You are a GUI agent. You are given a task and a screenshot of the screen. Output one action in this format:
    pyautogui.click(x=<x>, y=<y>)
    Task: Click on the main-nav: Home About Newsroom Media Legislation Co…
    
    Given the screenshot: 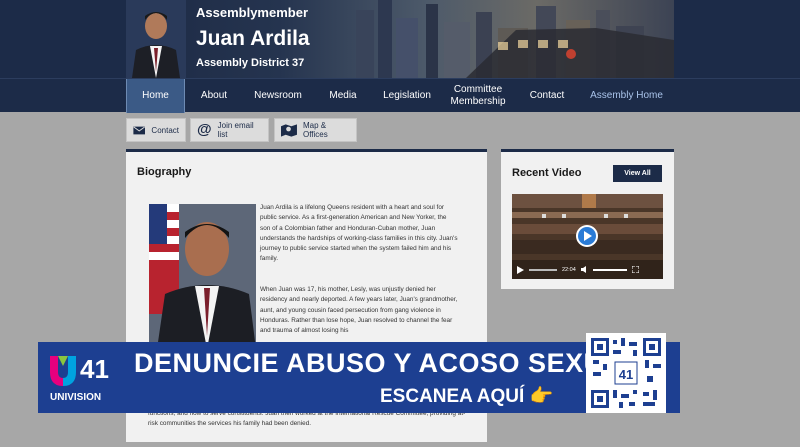 What is the action you would take?
    pyautogui.click(x=400, y=95)
    